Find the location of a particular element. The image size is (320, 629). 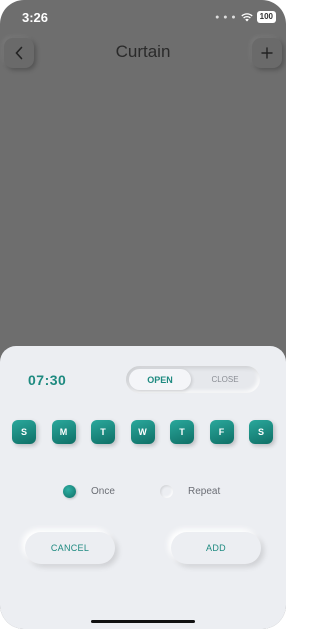

open-close-toggle: OPEN CLOSE is located at coordinates (193, 379).